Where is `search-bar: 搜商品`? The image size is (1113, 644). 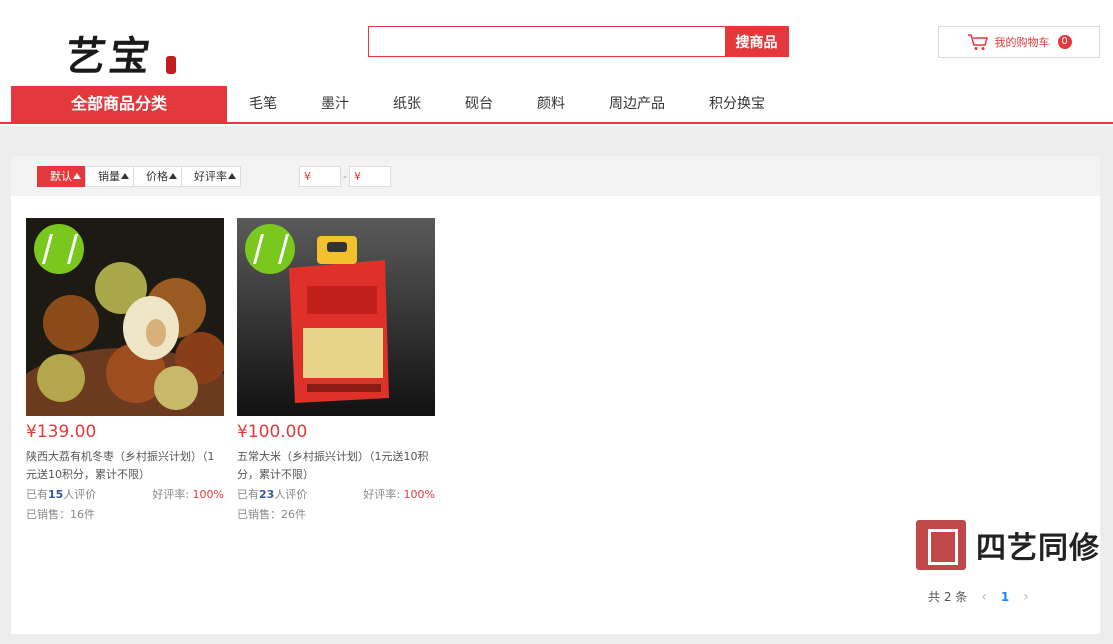
search-bar: 搜商品 is located at coordinates (578, 41).